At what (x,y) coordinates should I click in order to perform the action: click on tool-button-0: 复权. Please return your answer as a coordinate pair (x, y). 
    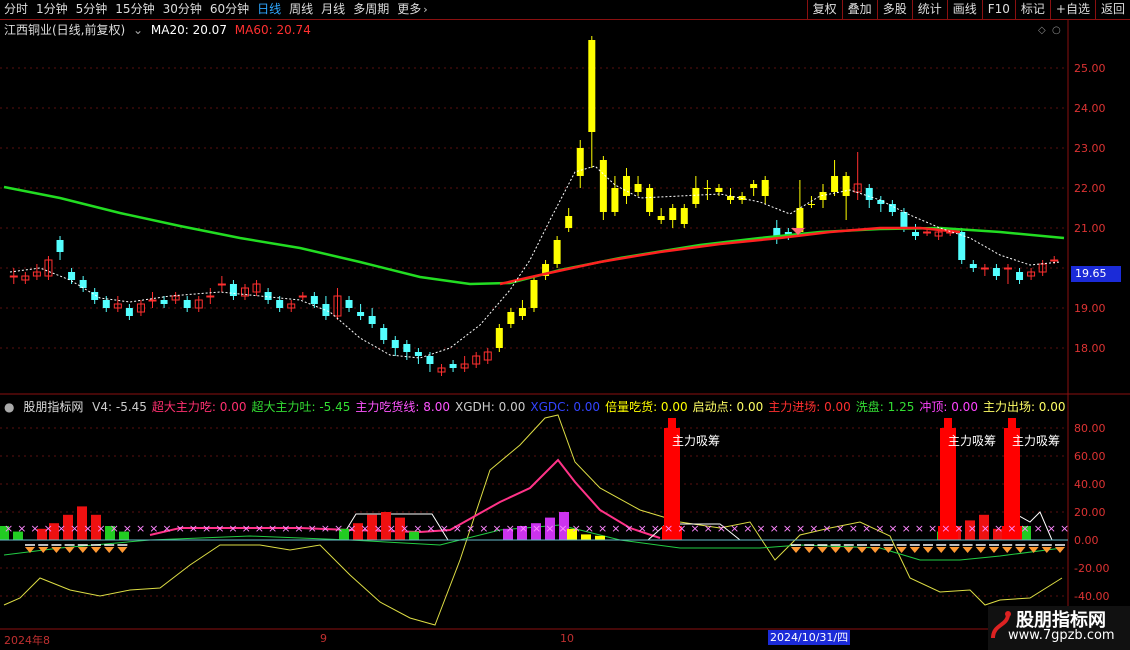
    Looking at the image, I should click on (824, 9).